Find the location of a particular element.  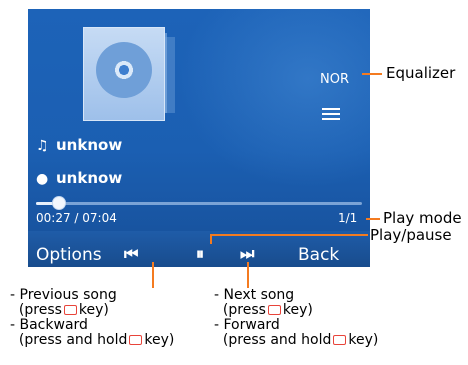

back-instr-a: (press and hold is located at coordinates (73, 340).